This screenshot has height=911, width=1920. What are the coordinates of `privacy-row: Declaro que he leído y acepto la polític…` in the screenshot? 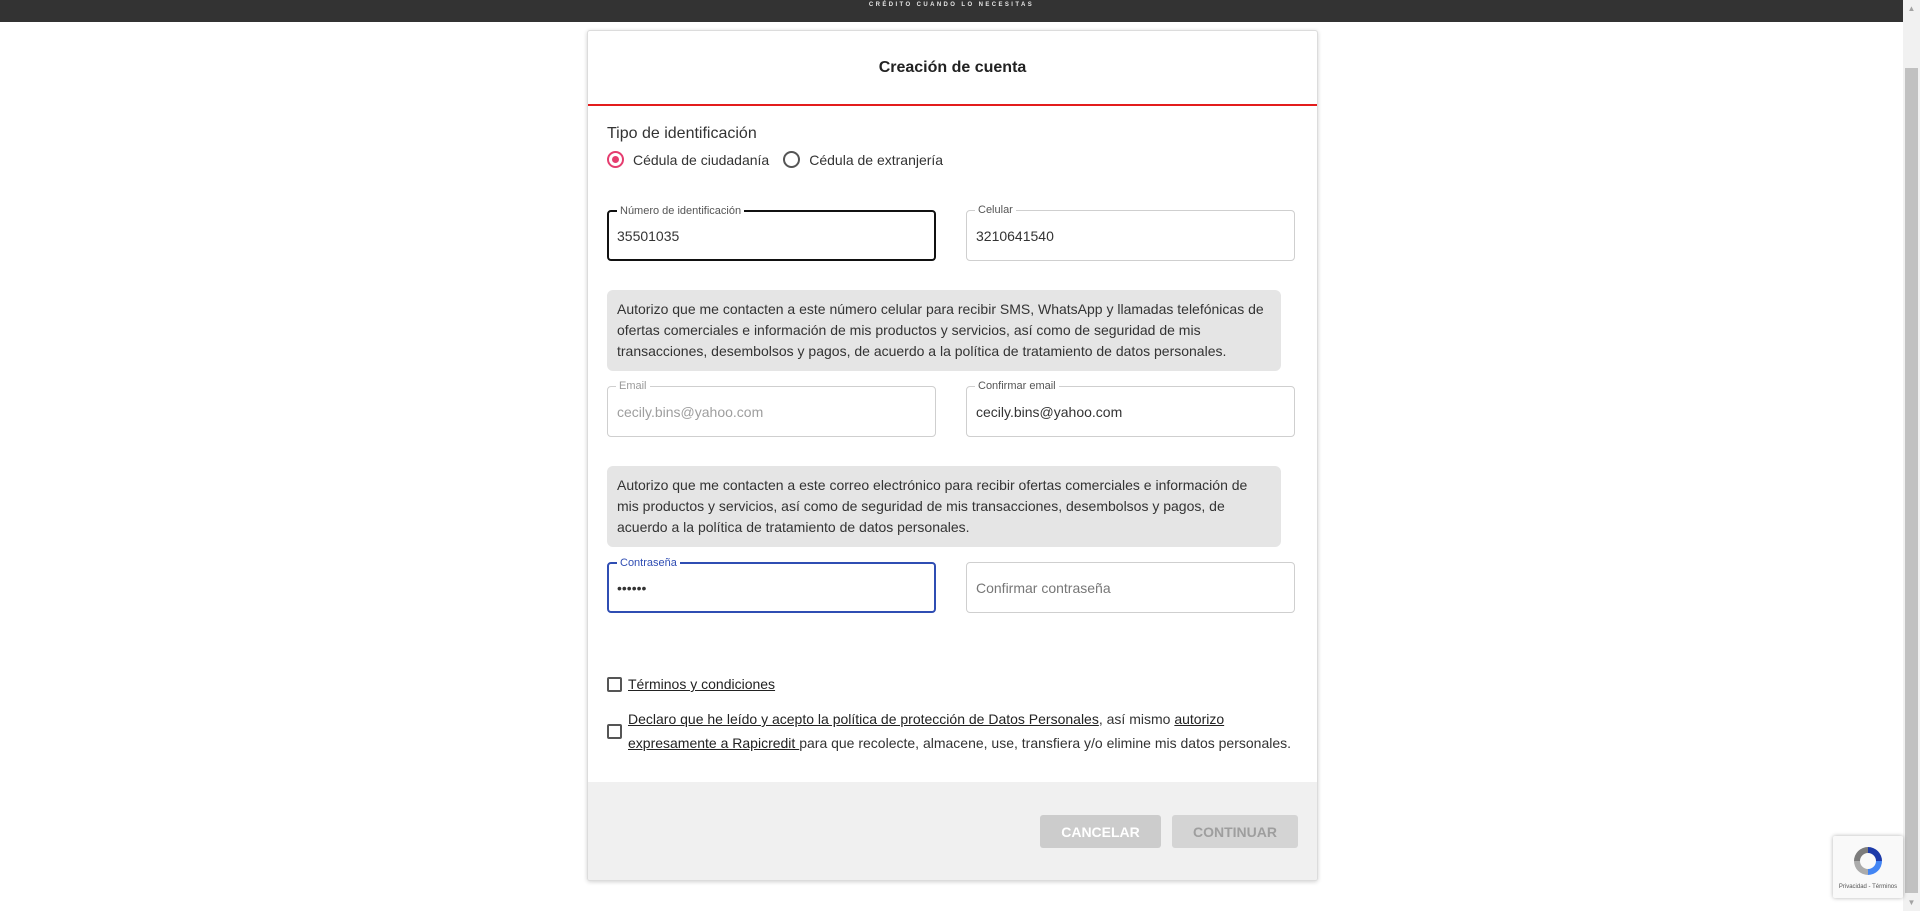 It's located at (952, 731).